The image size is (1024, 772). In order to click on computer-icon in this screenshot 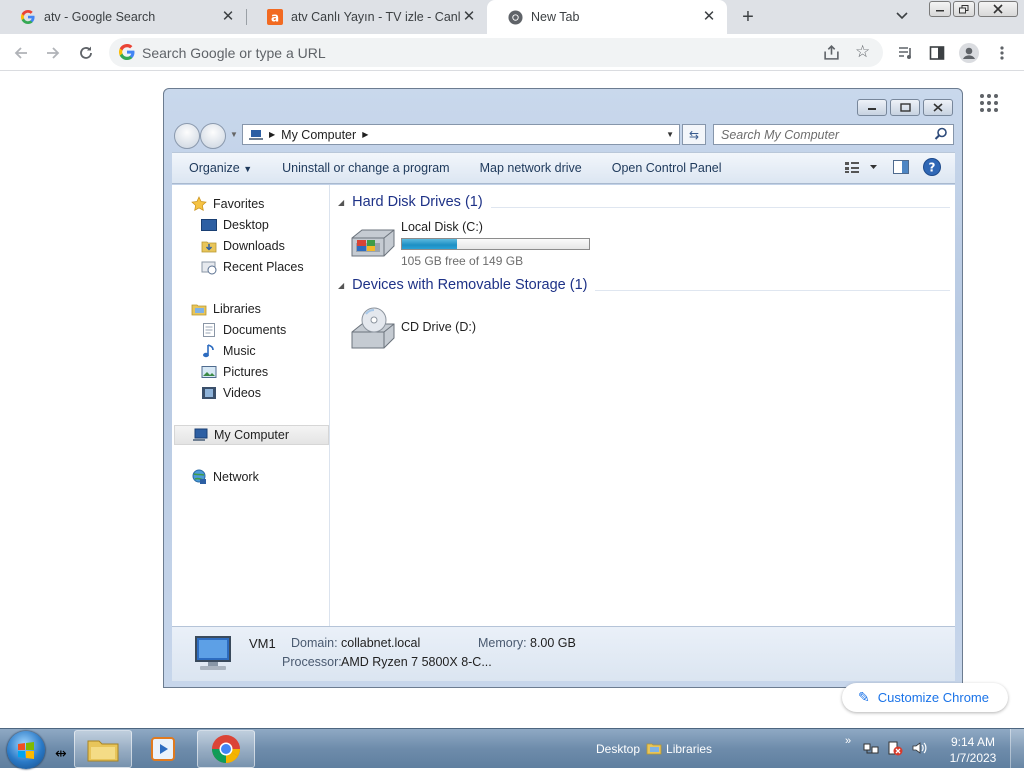, I will do `click(256, 135)`.